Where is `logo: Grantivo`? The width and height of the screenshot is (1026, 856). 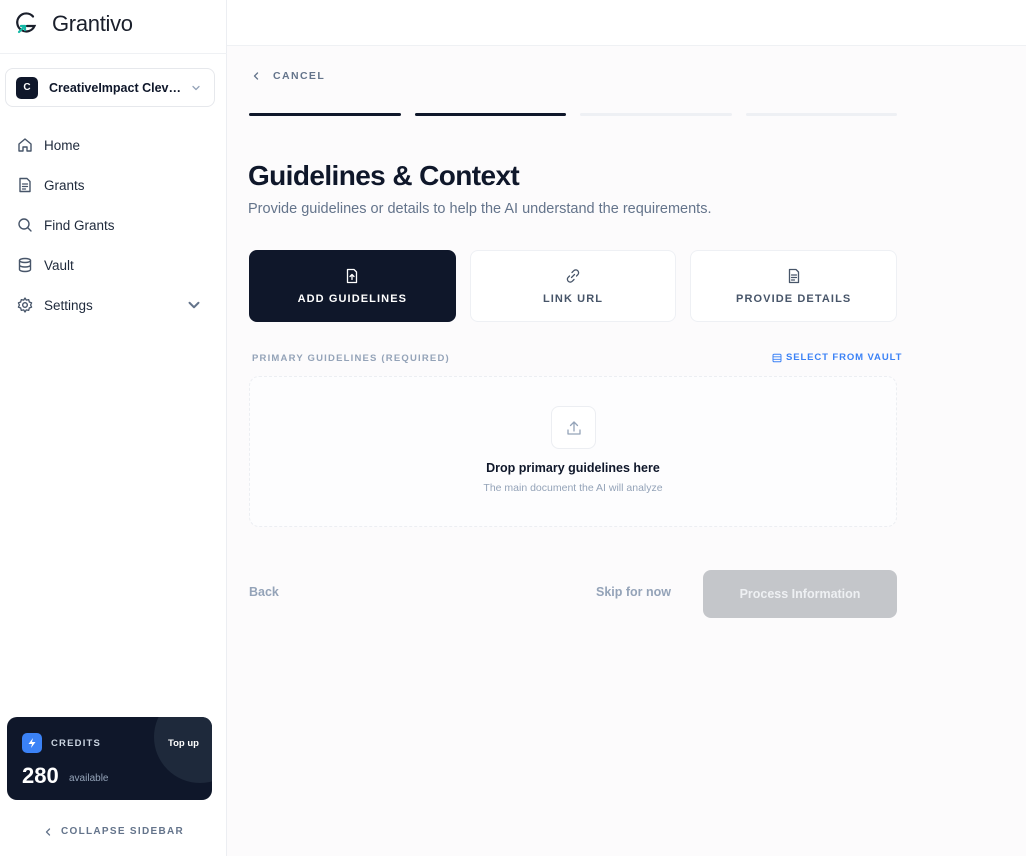
logo: Grantivo is located at coordinates (73, 24).